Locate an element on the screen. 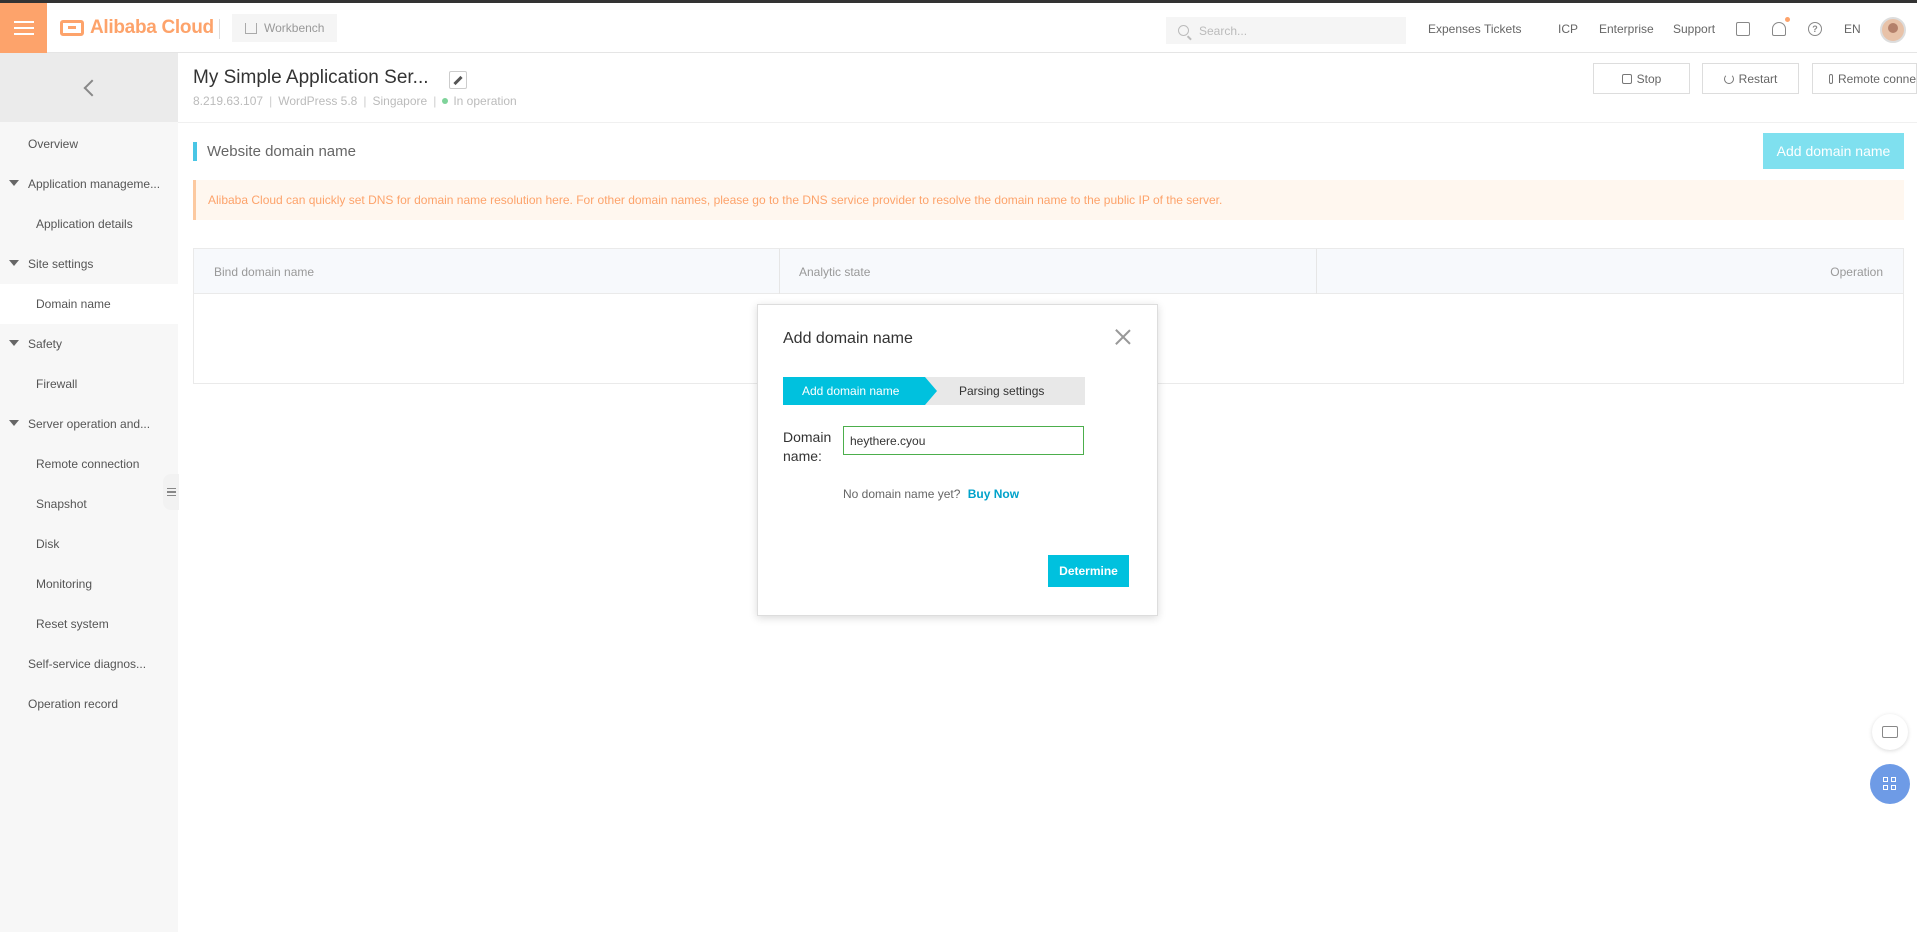 This screenshot has height=932, width=1917. stop-icon is located at coordinates (1626, 78).